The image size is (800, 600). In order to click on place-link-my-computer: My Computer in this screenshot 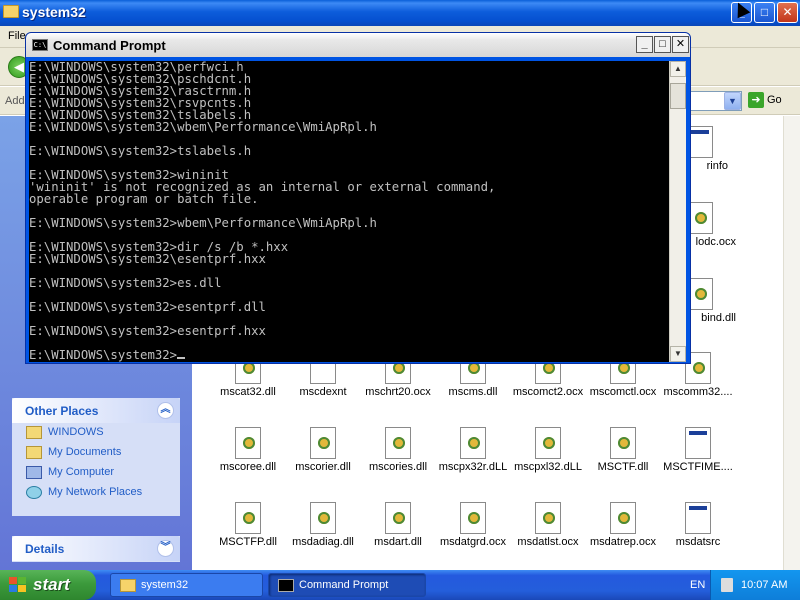, I will do `click(96, 473)`.